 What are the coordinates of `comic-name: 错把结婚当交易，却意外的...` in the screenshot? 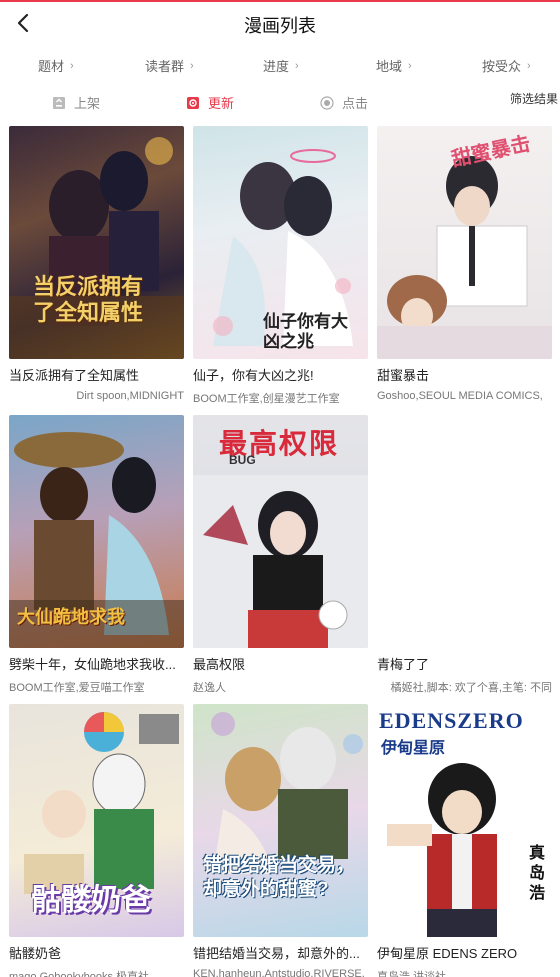 It's located at (276, 953).